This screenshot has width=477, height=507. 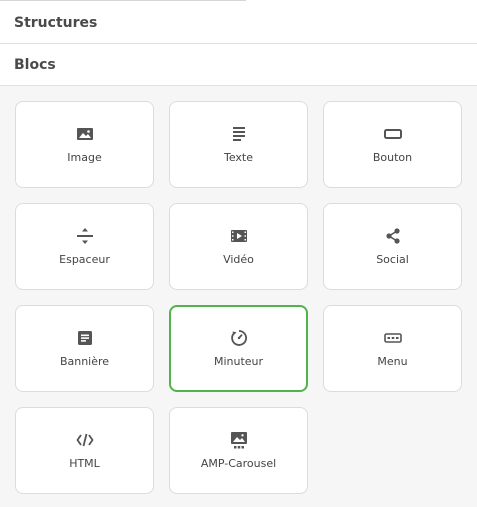 What do you see at coordinates (238, 450) in the screenshot?
I see `block-amp-carousel: AMP-Carousel` at bounding box center [238, 450].